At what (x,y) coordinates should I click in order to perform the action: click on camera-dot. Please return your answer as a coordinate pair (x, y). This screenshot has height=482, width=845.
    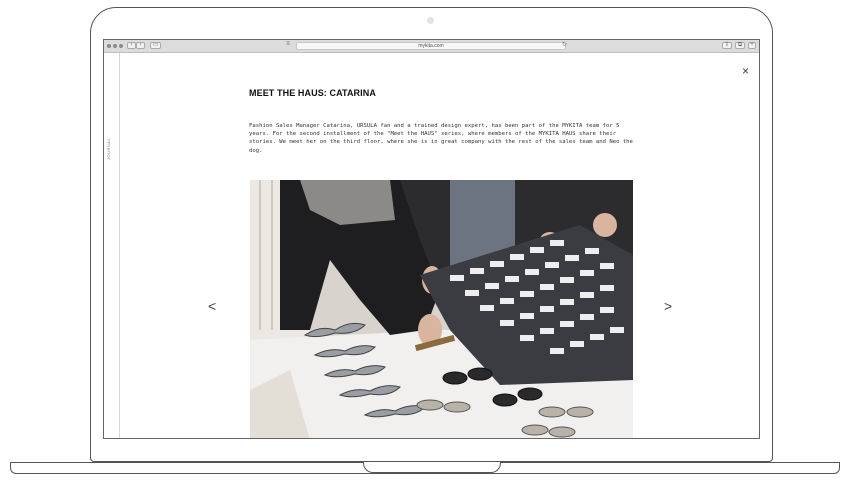
    Looking at the image, I should click on (430, 20).